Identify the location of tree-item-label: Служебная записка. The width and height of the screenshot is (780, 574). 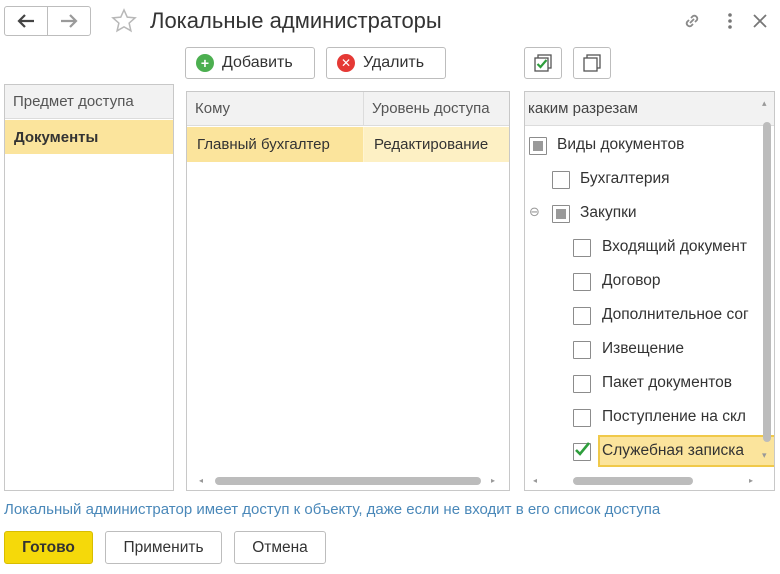
(673, 451).